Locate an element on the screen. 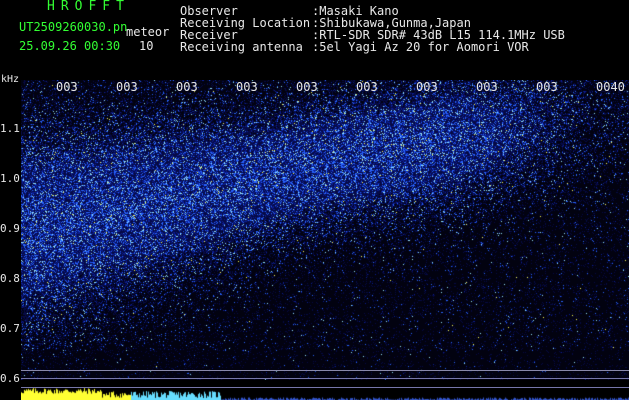  y-tick-label: 0.9 is located at coordinates (10, 228).